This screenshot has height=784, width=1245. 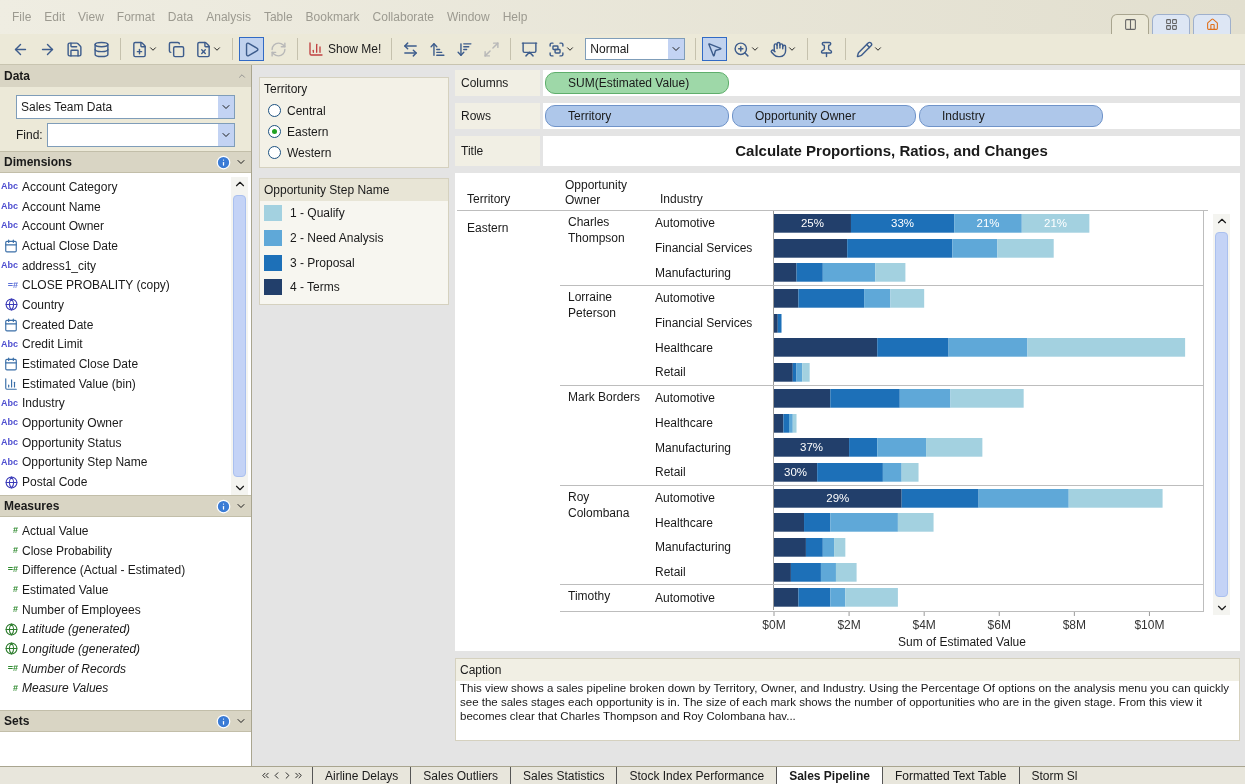 What do you see at coordinates (125, 107) in the screenshot?
I see `data-source-select: Sales Team Data` at bounding box center [125, 107].